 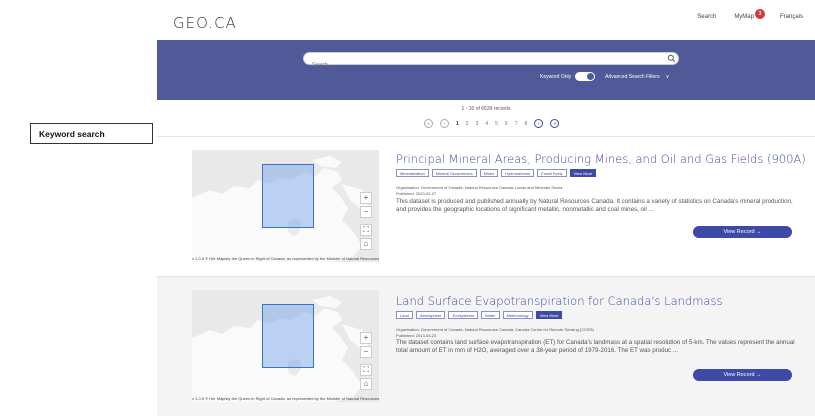 I want to click on search-bar, so click(x=491, y=61).